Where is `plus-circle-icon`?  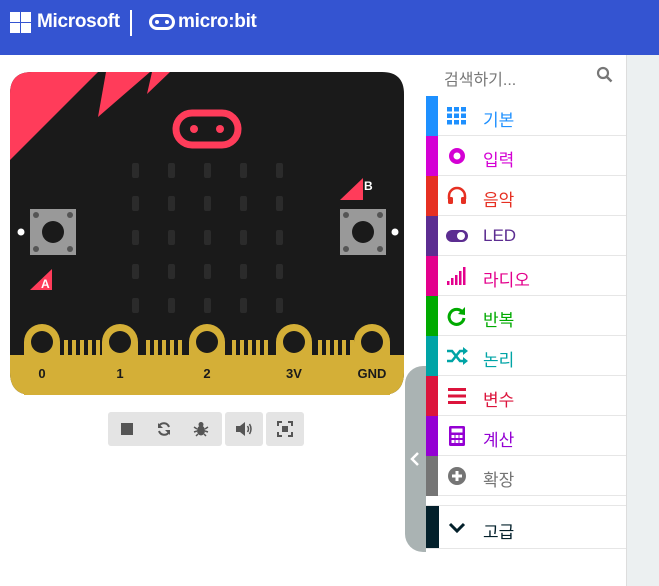 plus-circle-icon is located at coordinates (457, 476).